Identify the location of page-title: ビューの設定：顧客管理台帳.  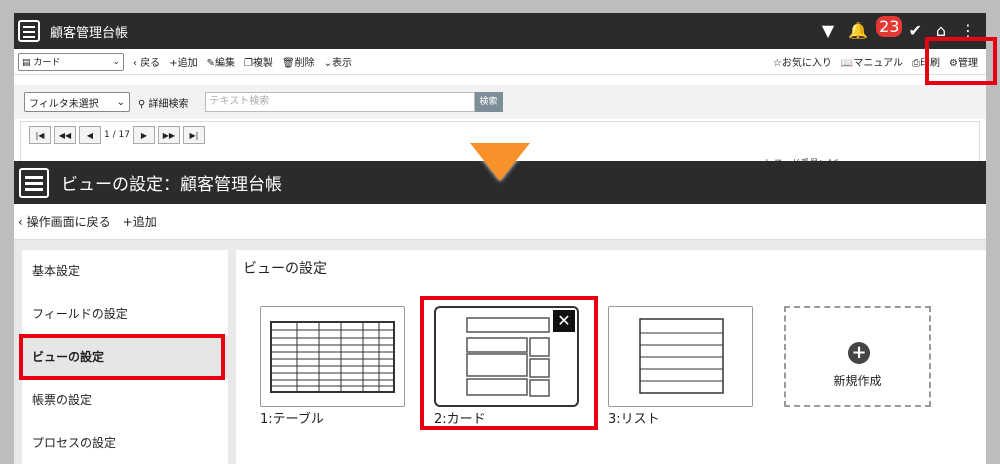
(171, 185).